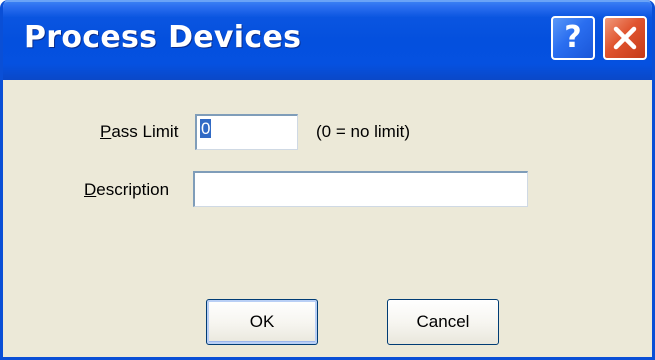  I want to click on description-input, so click(360, 189).